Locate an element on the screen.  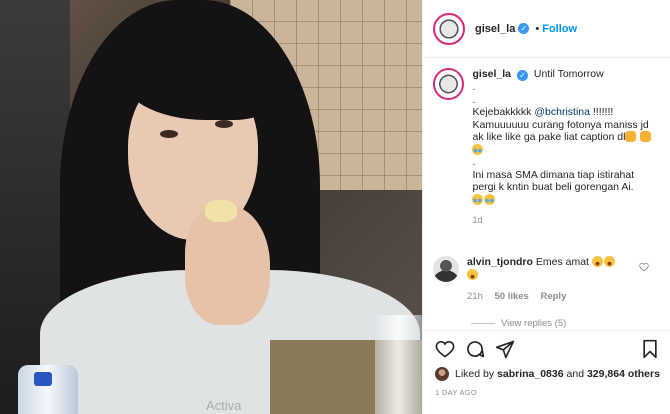
follow-button: Follow is located at coordinates (559, 29).